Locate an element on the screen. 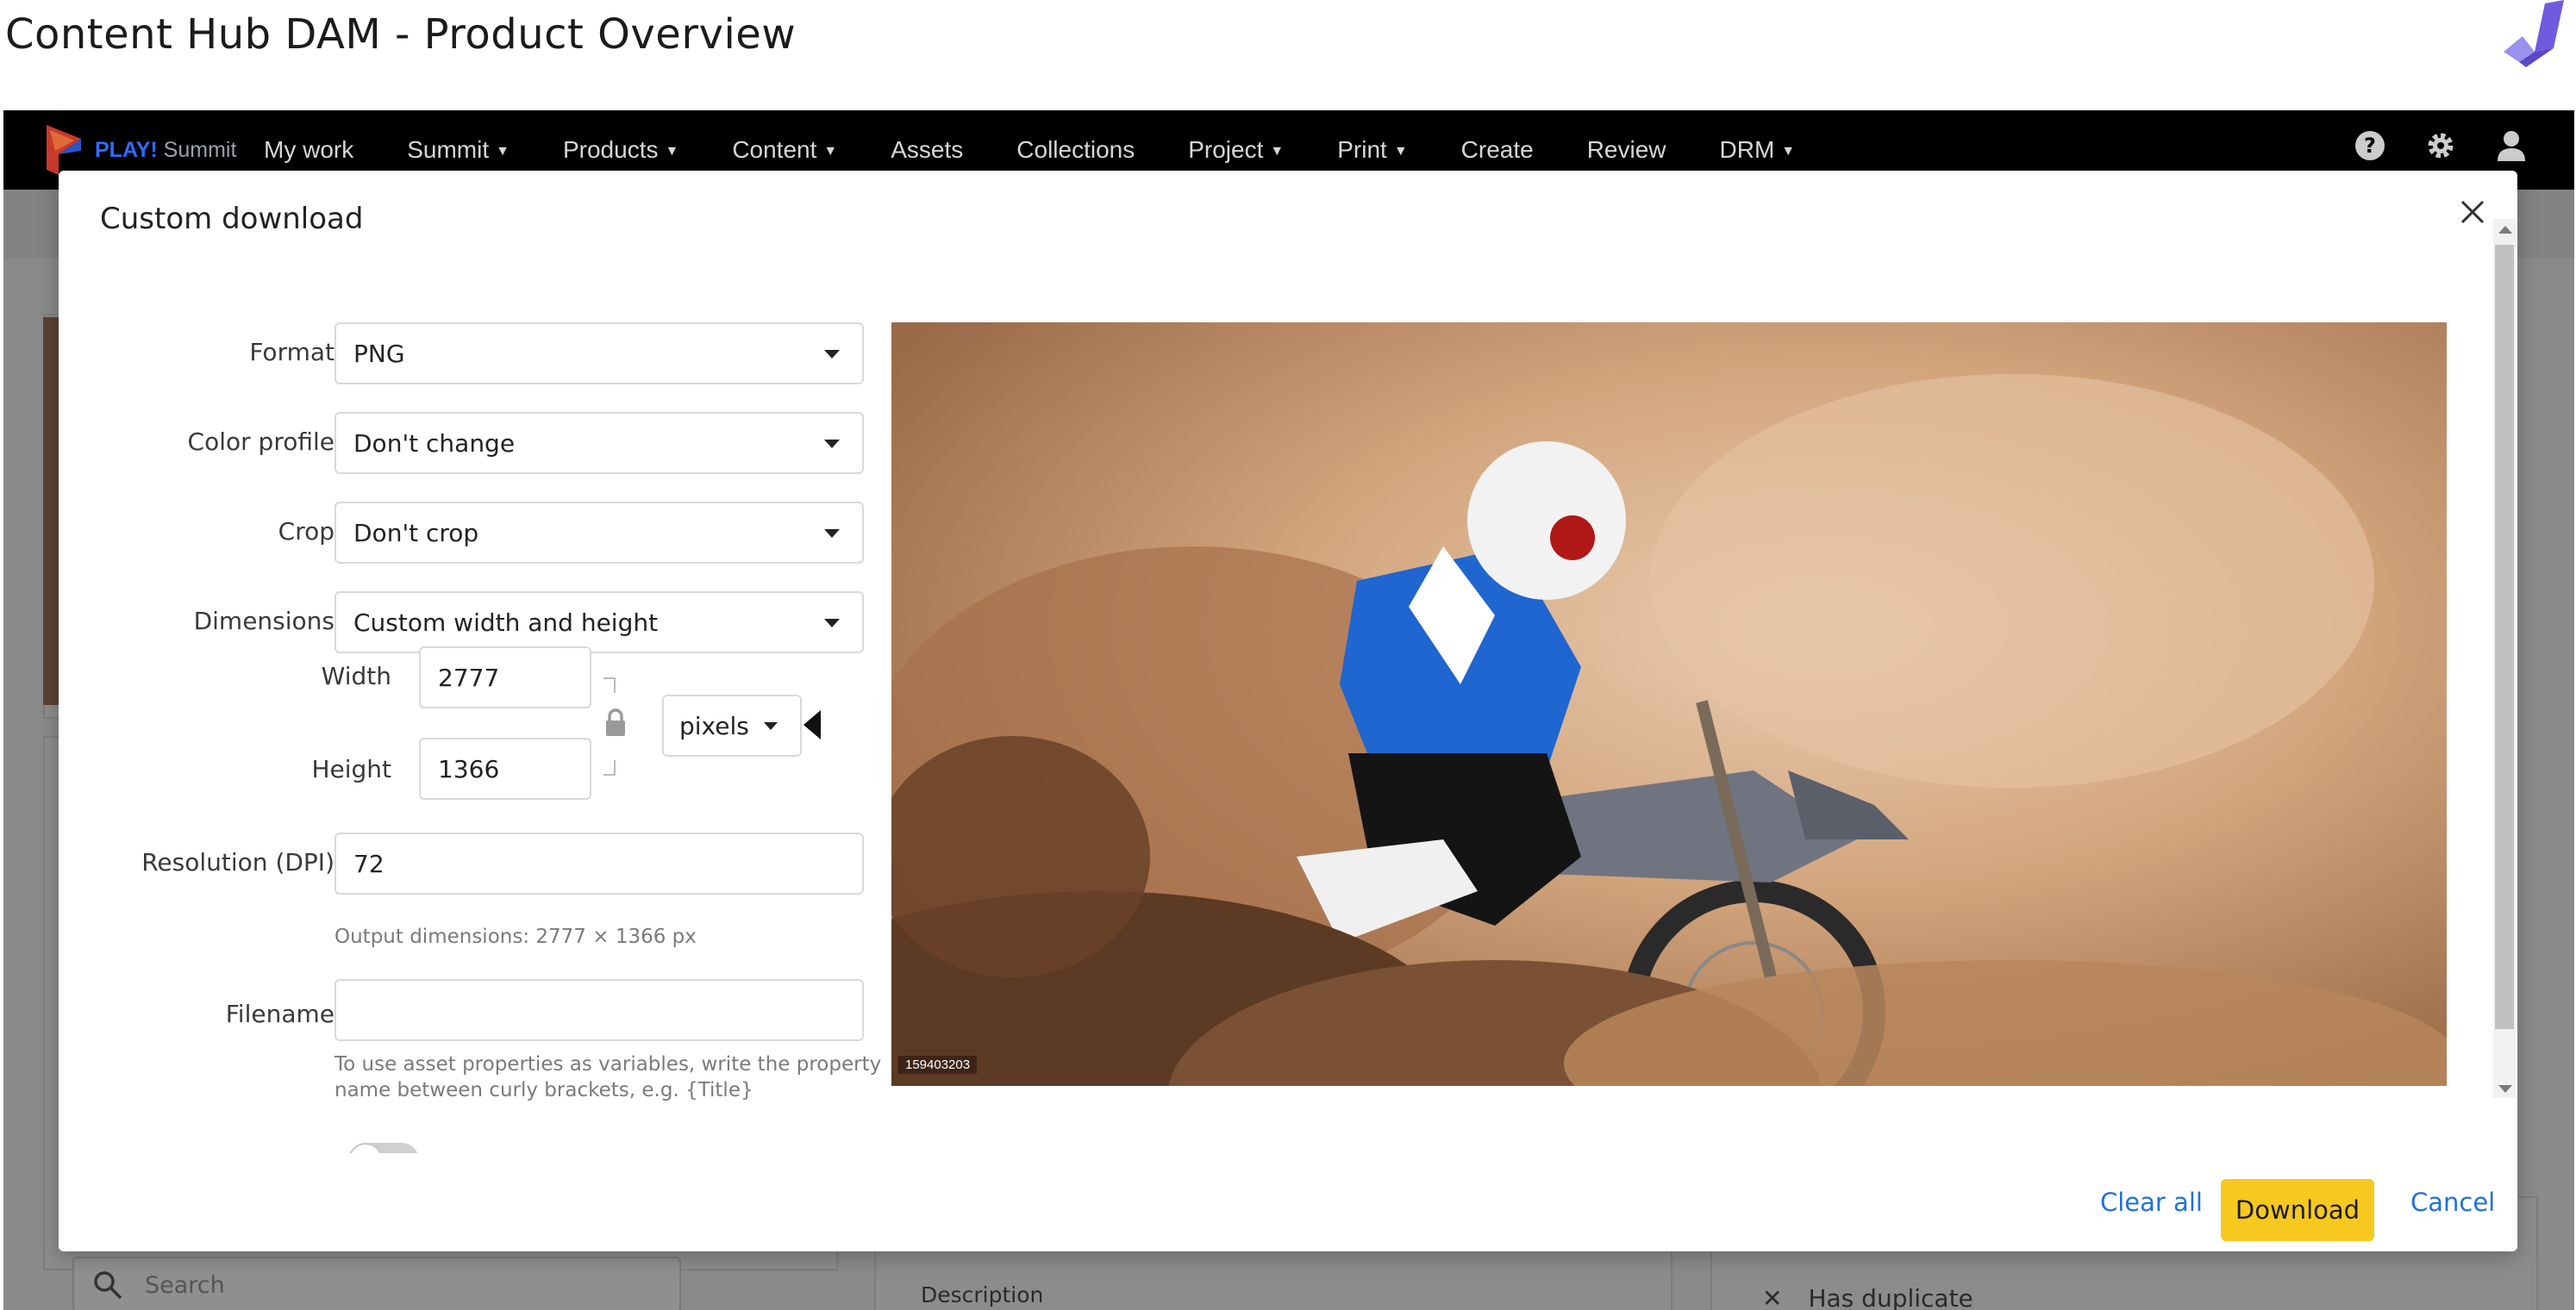  brand-name-text: Summit is located at coordinates (200, 149).